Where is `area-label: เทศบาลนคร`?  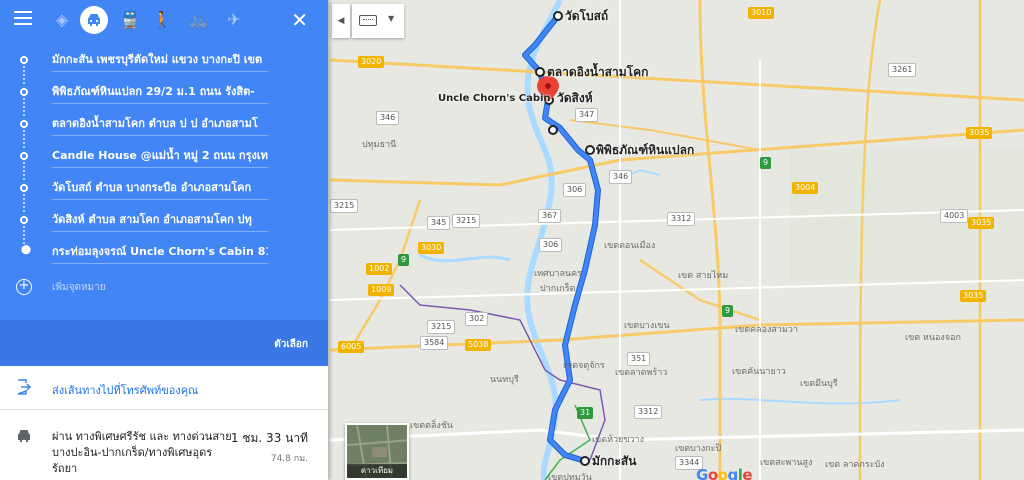 area-label: เทศบาลนคร is located at coordinates (558, 274).